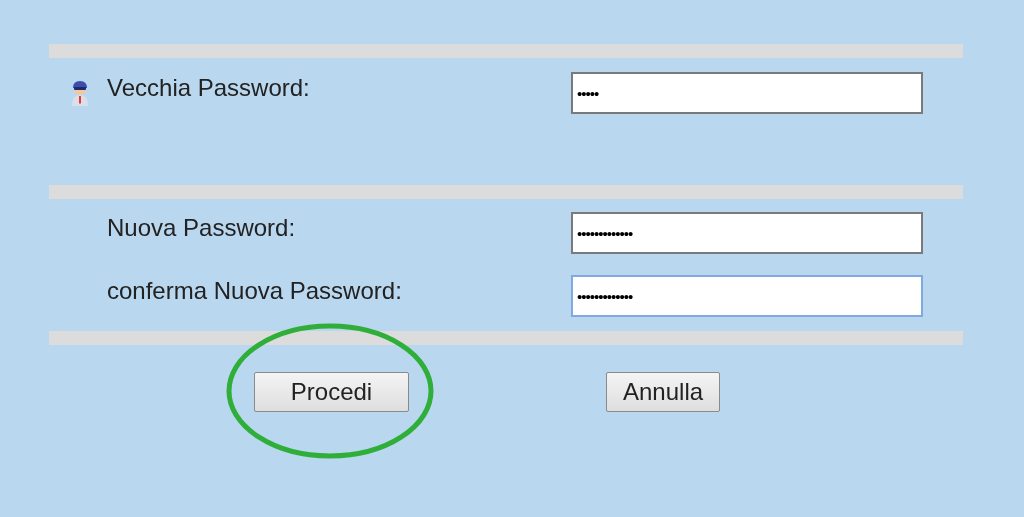 This screenshot has width=1024, height=517. I want to click on field-label: Vecchia Password:, so click(209, 88).